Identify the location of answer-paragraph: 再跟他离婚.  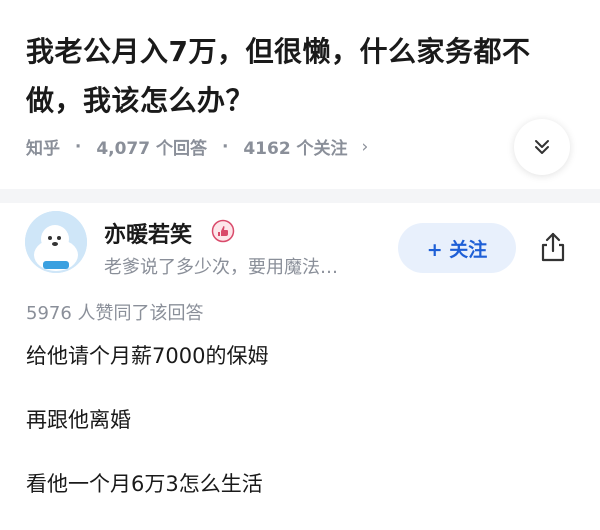
(78, 420).